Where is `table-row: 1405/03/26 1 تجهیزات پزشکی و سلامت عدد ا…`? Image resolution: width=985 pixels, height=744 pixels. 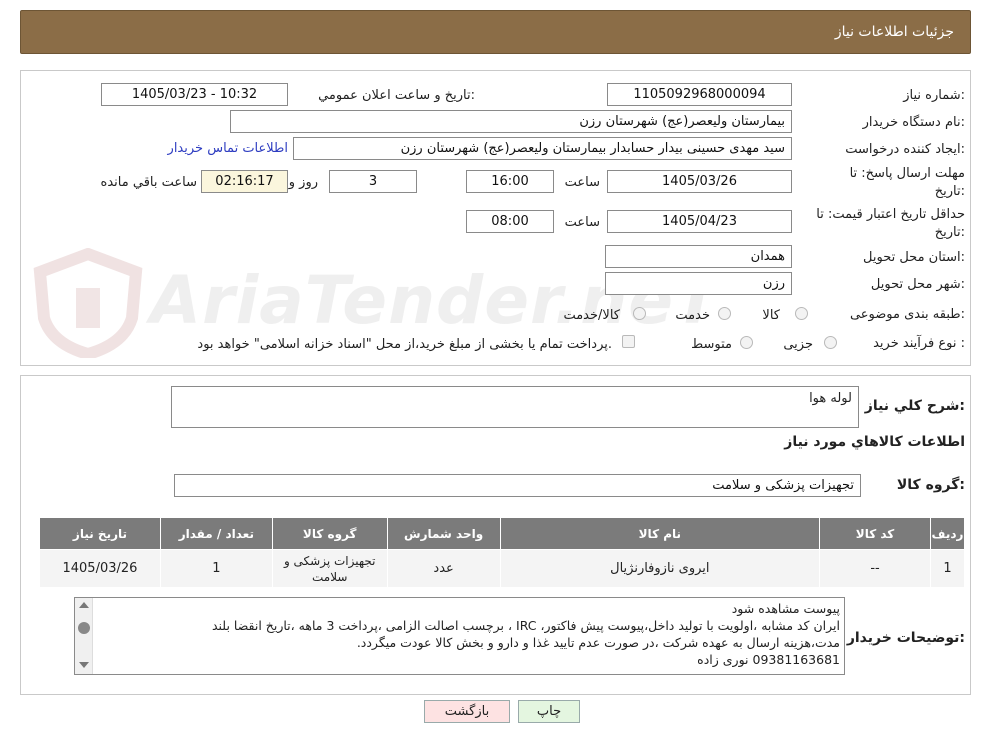
table-row: 1405/03/26 1 تجهیزات پزشکی و سلامت عدد ا… is located at coordinates (502, 568).